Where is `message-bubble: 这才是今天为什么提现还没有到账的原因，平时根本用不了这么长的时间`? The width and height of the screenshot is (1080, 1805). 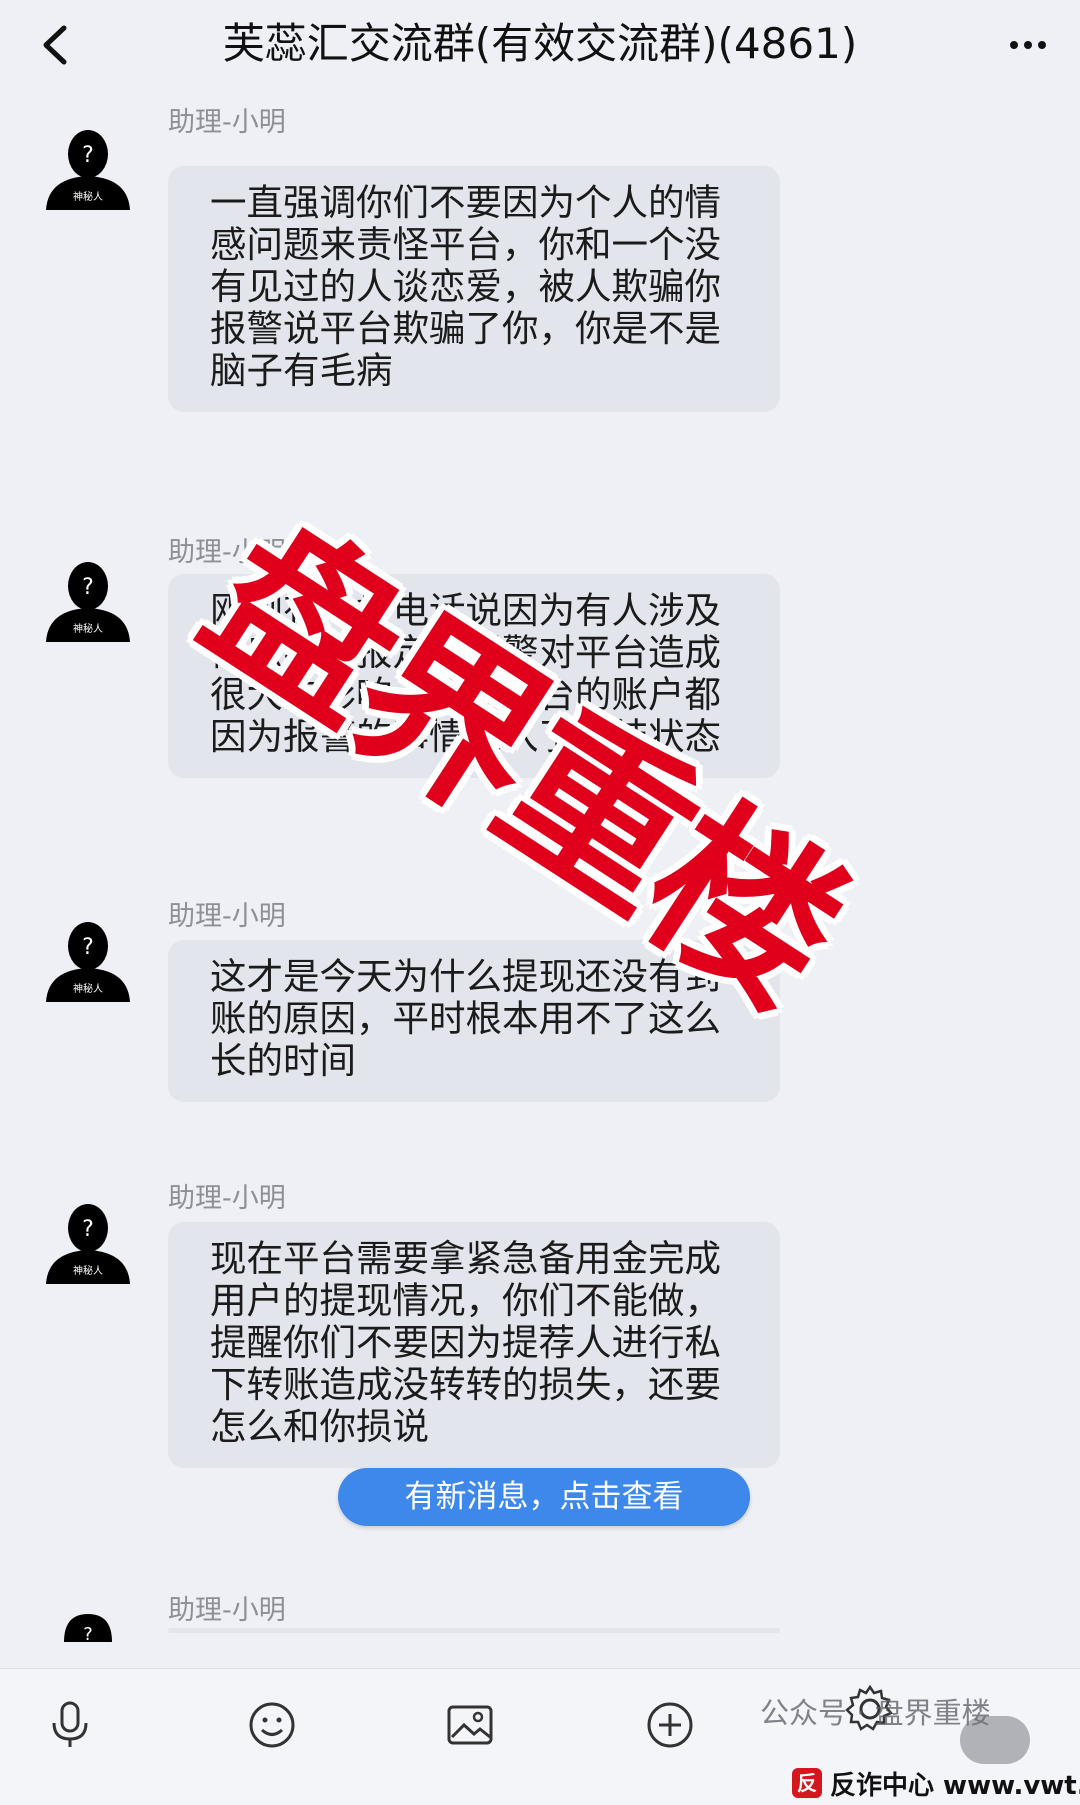 message-bubble: 这才是今天为什么提现还没有到账的原因，平时根本用不了这么长的时间 is located at coordinates (474, 1021).